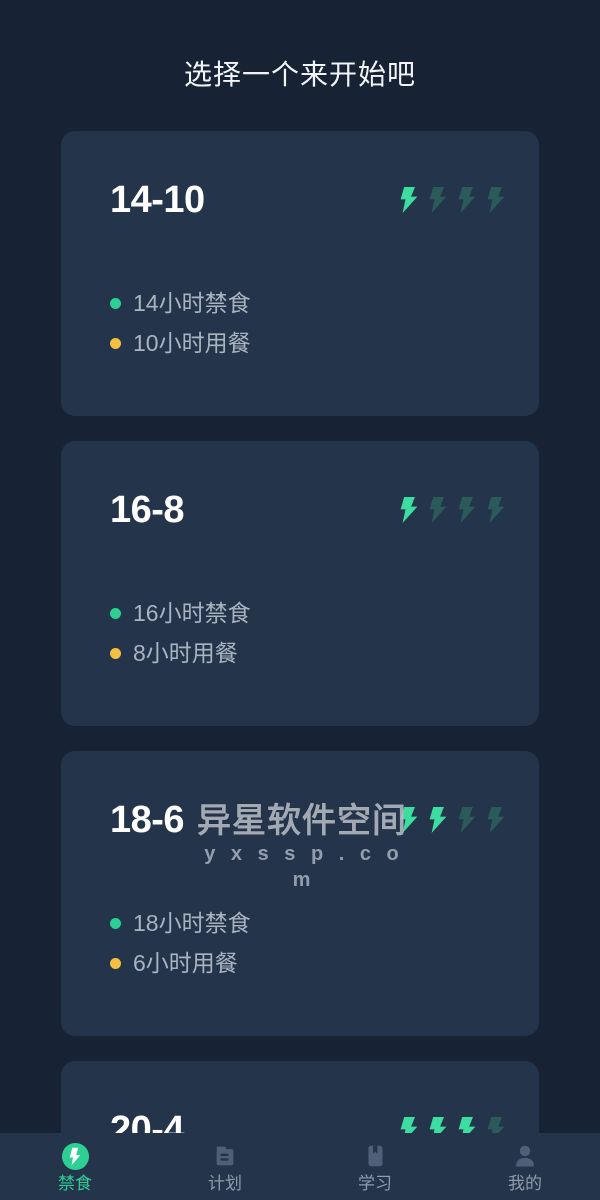  I want to click on eating-label: 10小时用餐, so click(192, 343).